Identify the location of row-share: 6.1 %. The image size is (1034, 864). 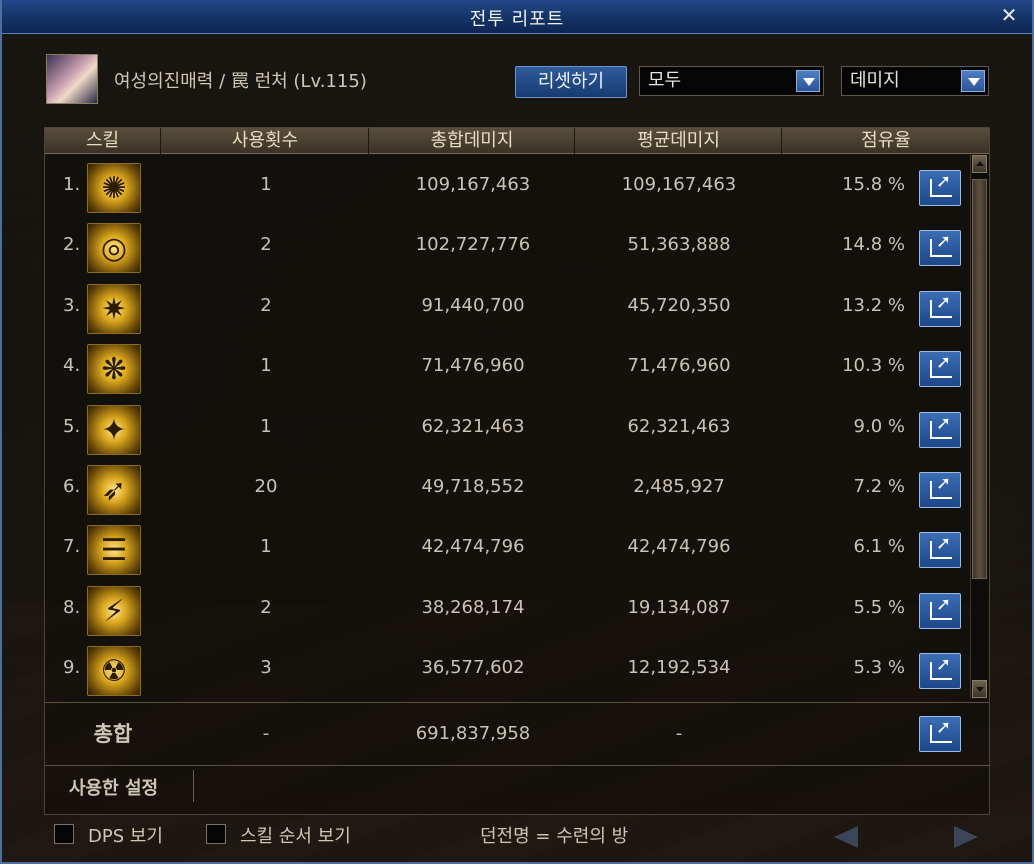
(879, 547).